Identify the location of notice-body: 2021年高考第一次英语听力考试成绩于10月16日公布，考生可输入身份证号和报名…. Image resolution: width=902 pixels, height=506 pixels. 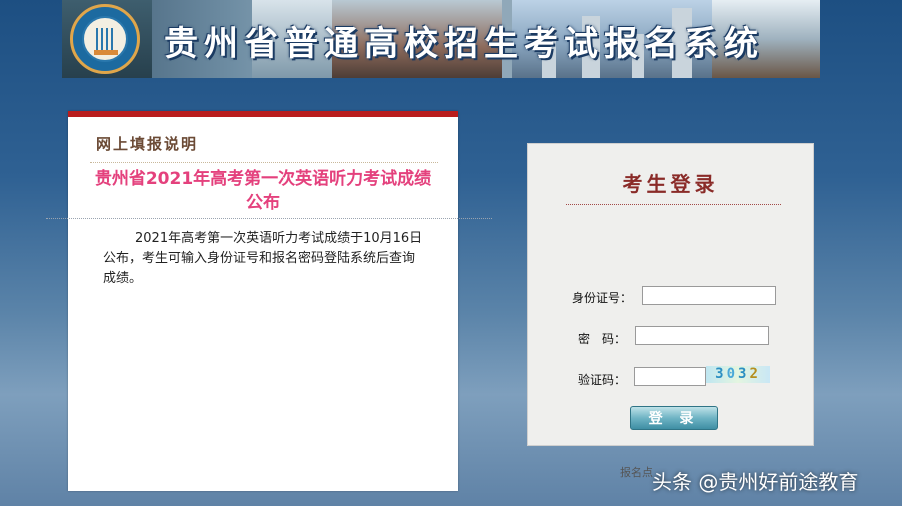
(263, 258).